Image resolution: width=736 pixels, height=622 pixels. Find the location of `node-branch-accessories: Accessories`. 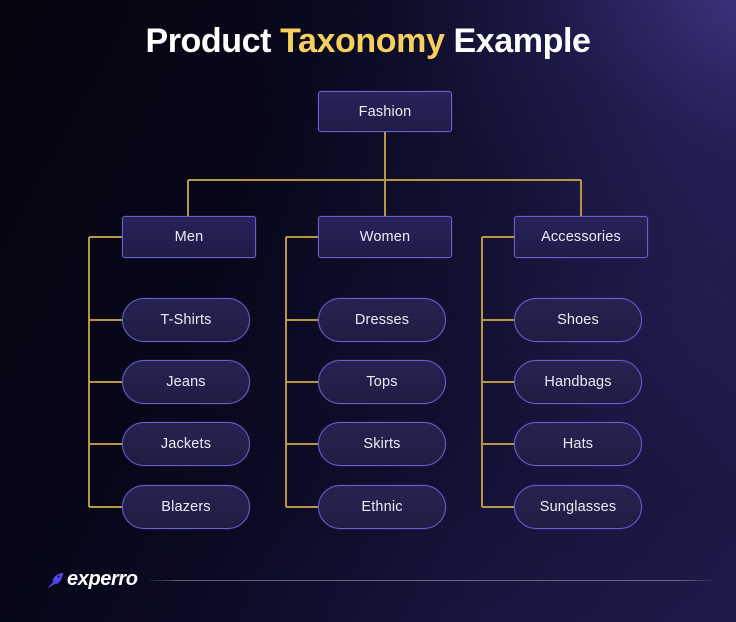

node-branch-accessories: Accessories is located at coordinates (581, 237).